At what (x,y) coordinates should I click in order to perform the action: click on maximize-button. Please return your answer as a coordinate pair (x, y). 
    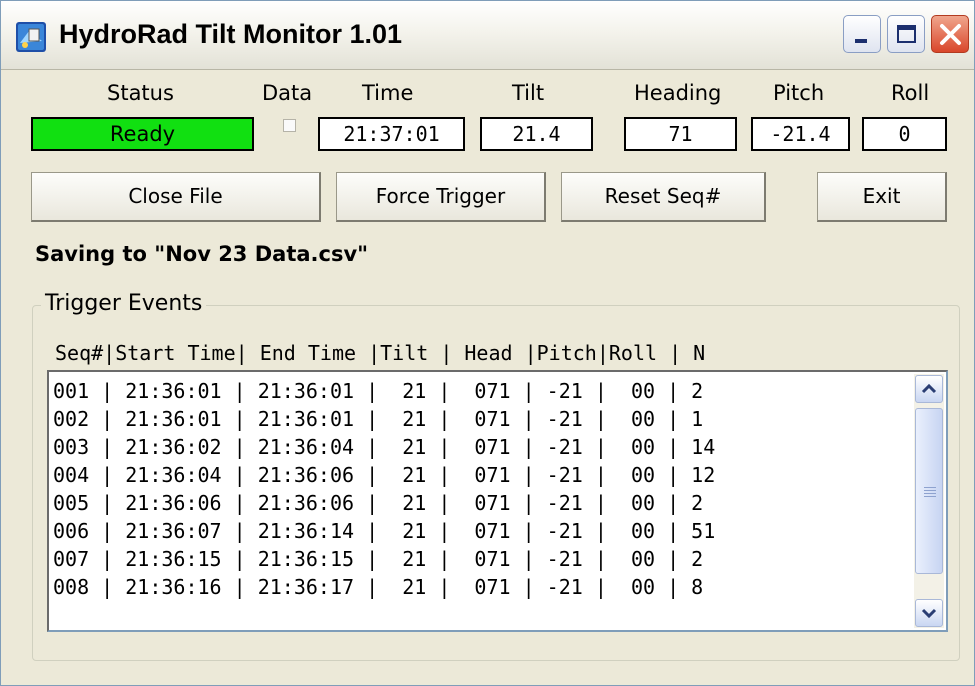
    Looking at the image, I should click on (906, 34).